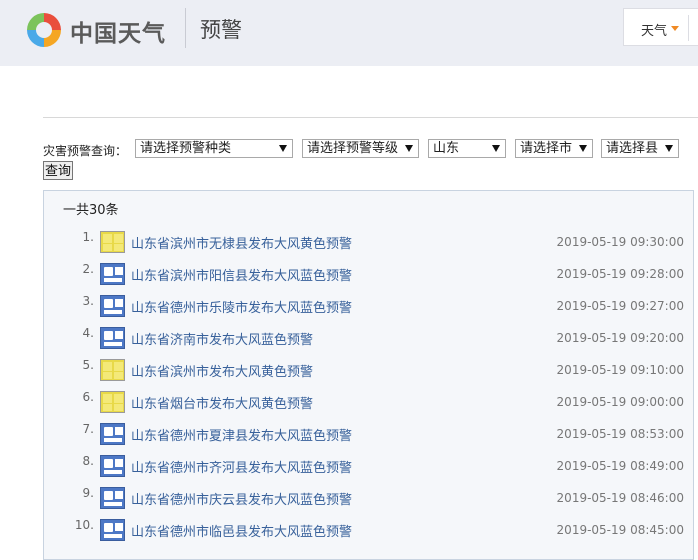 The image size is (698, 560). What do you see at coordinates (186, 148) in the screenshot?
I see `warning-type-value: 请选择预警种类` at bounding box center [186, 148].